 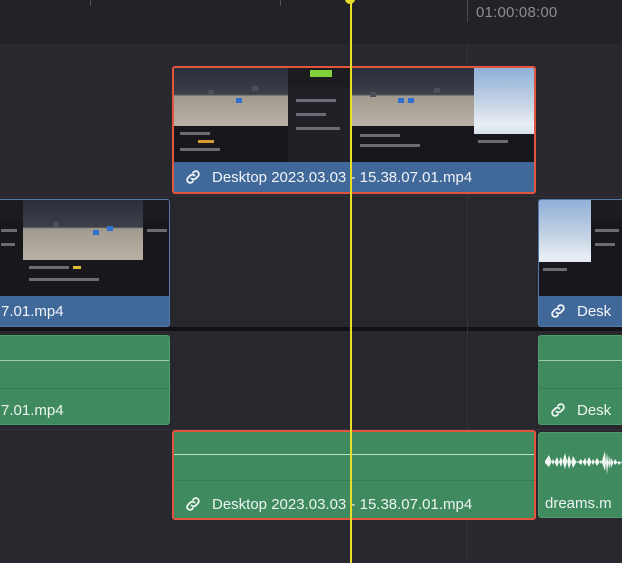 What do you see at coordinates (517, 12) in the screenshot?
I see `ruler-timecode: 01:00:08:00` at bounding box center [517, 12].